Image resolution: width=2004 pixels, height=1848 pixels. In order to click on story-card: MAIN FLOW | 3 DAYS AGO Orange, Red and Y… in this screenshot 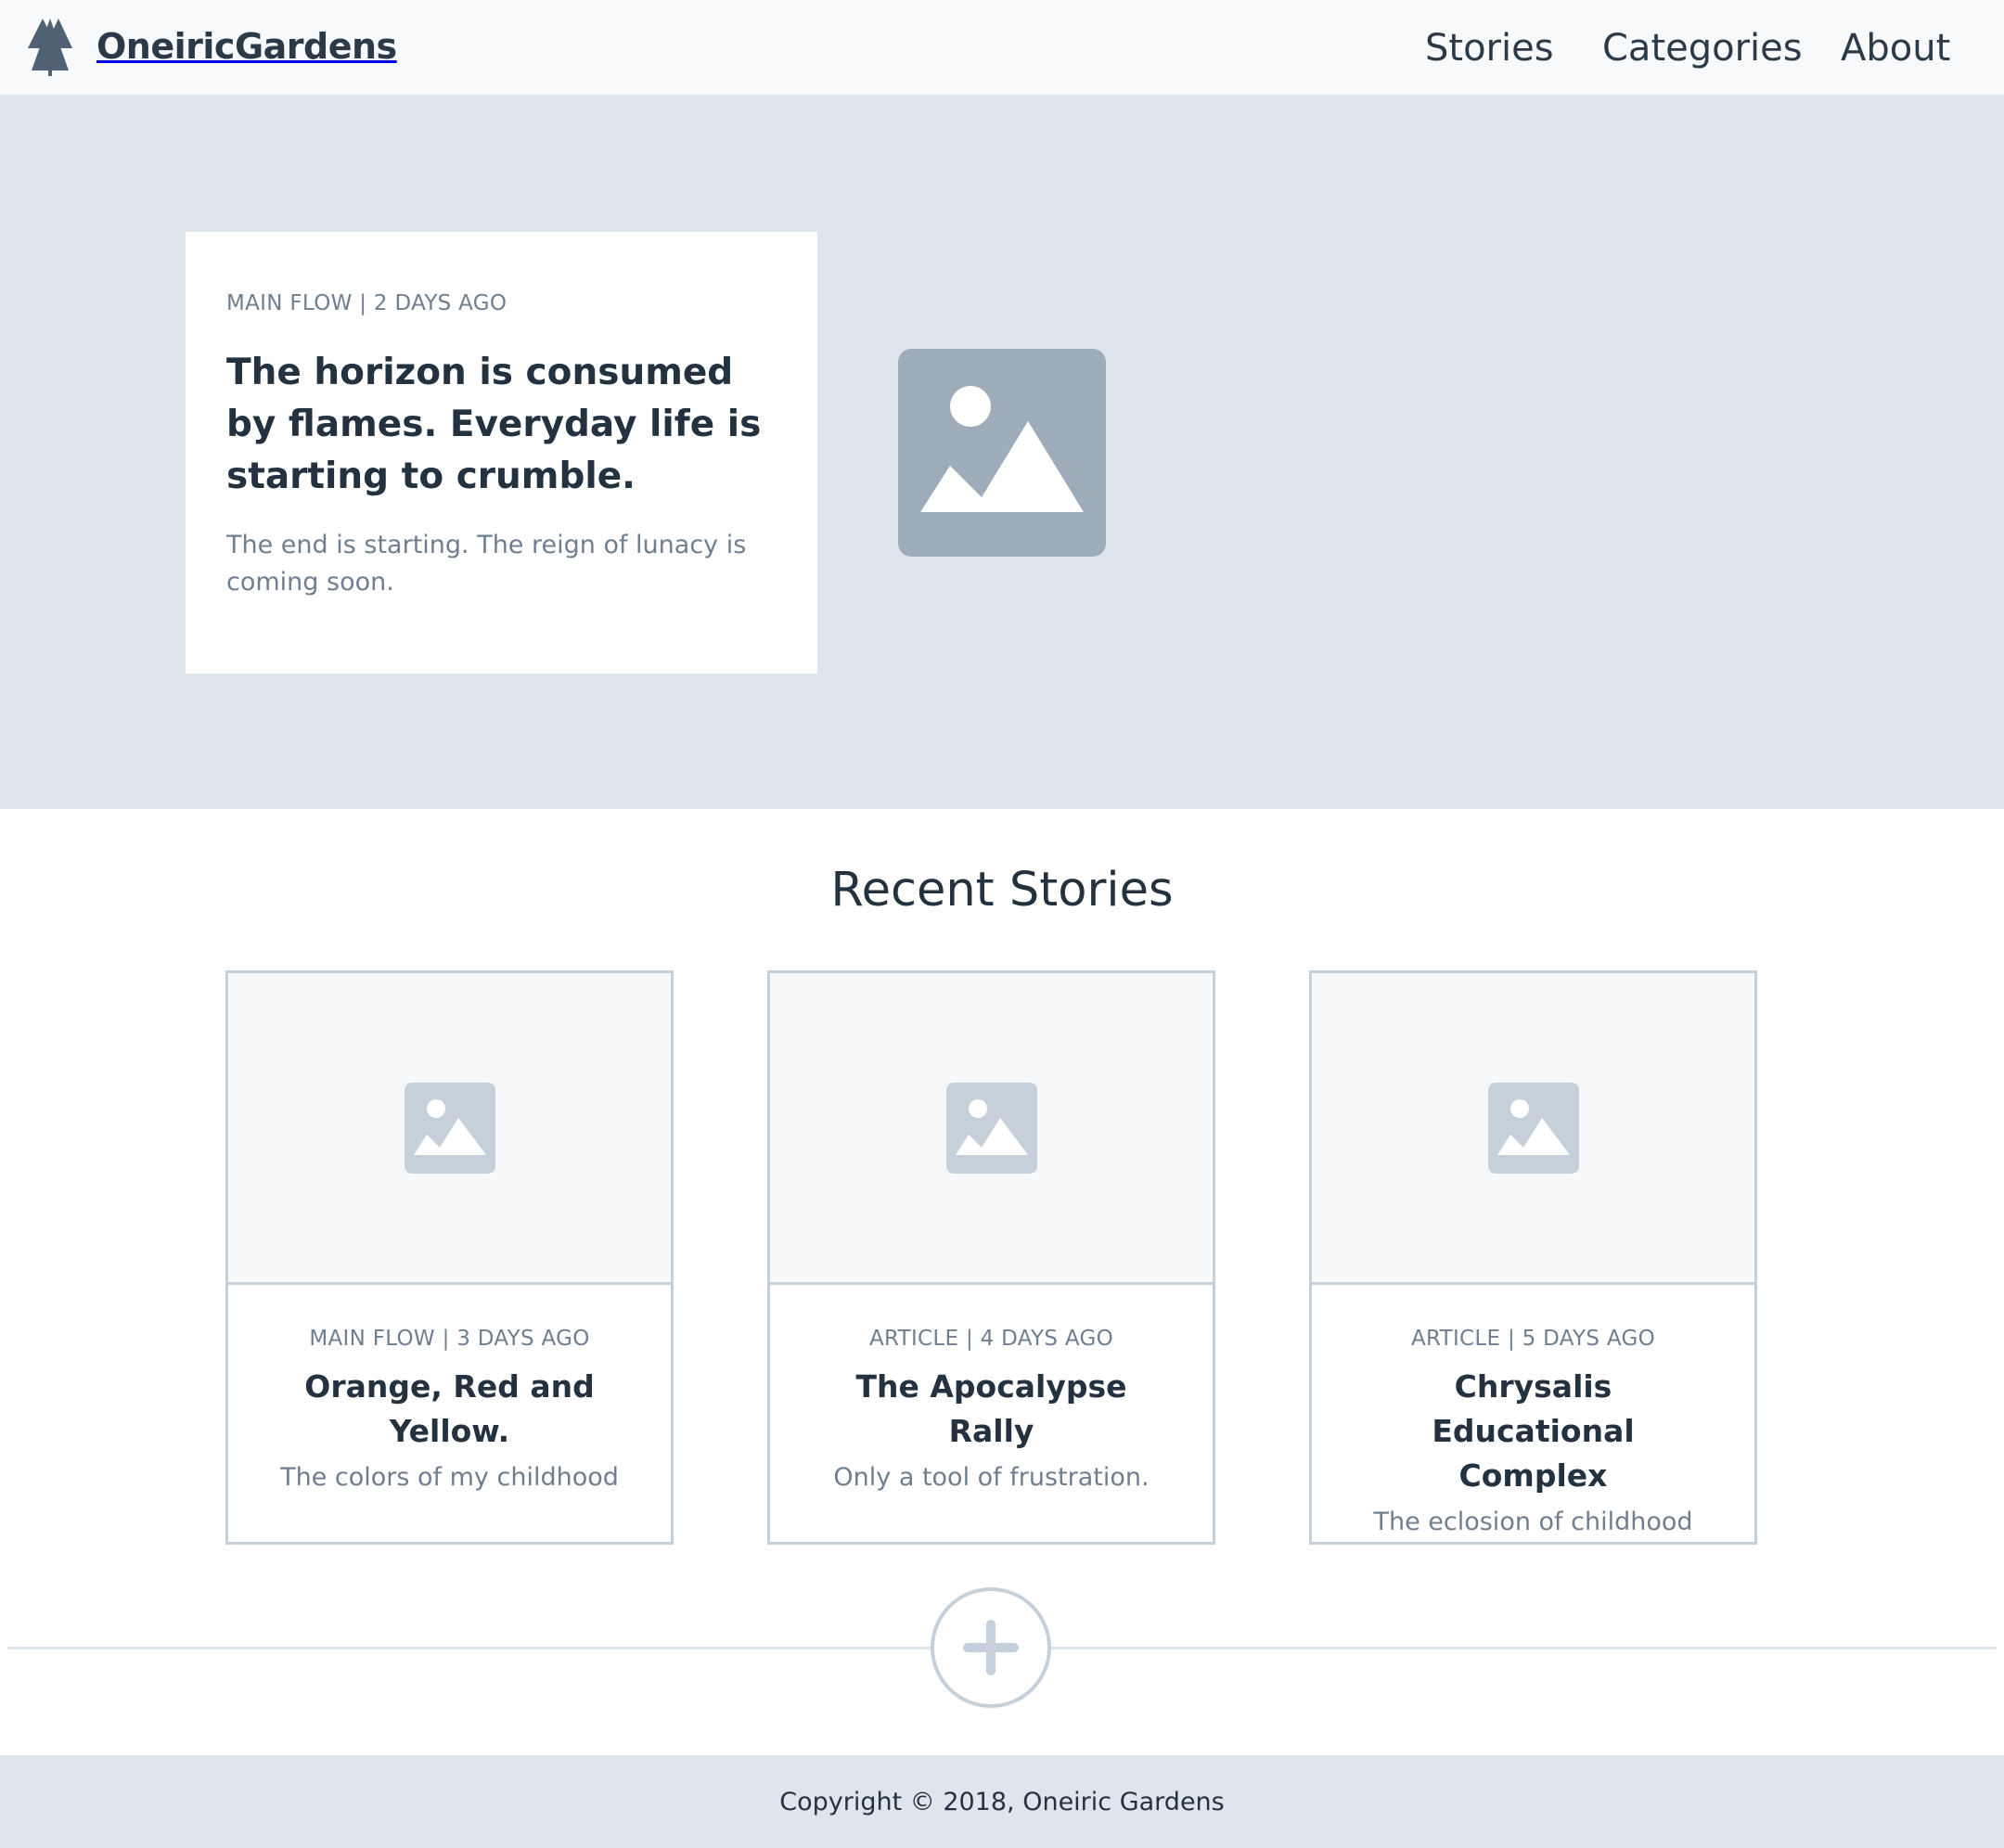, I will do `click(450, 1257)`.